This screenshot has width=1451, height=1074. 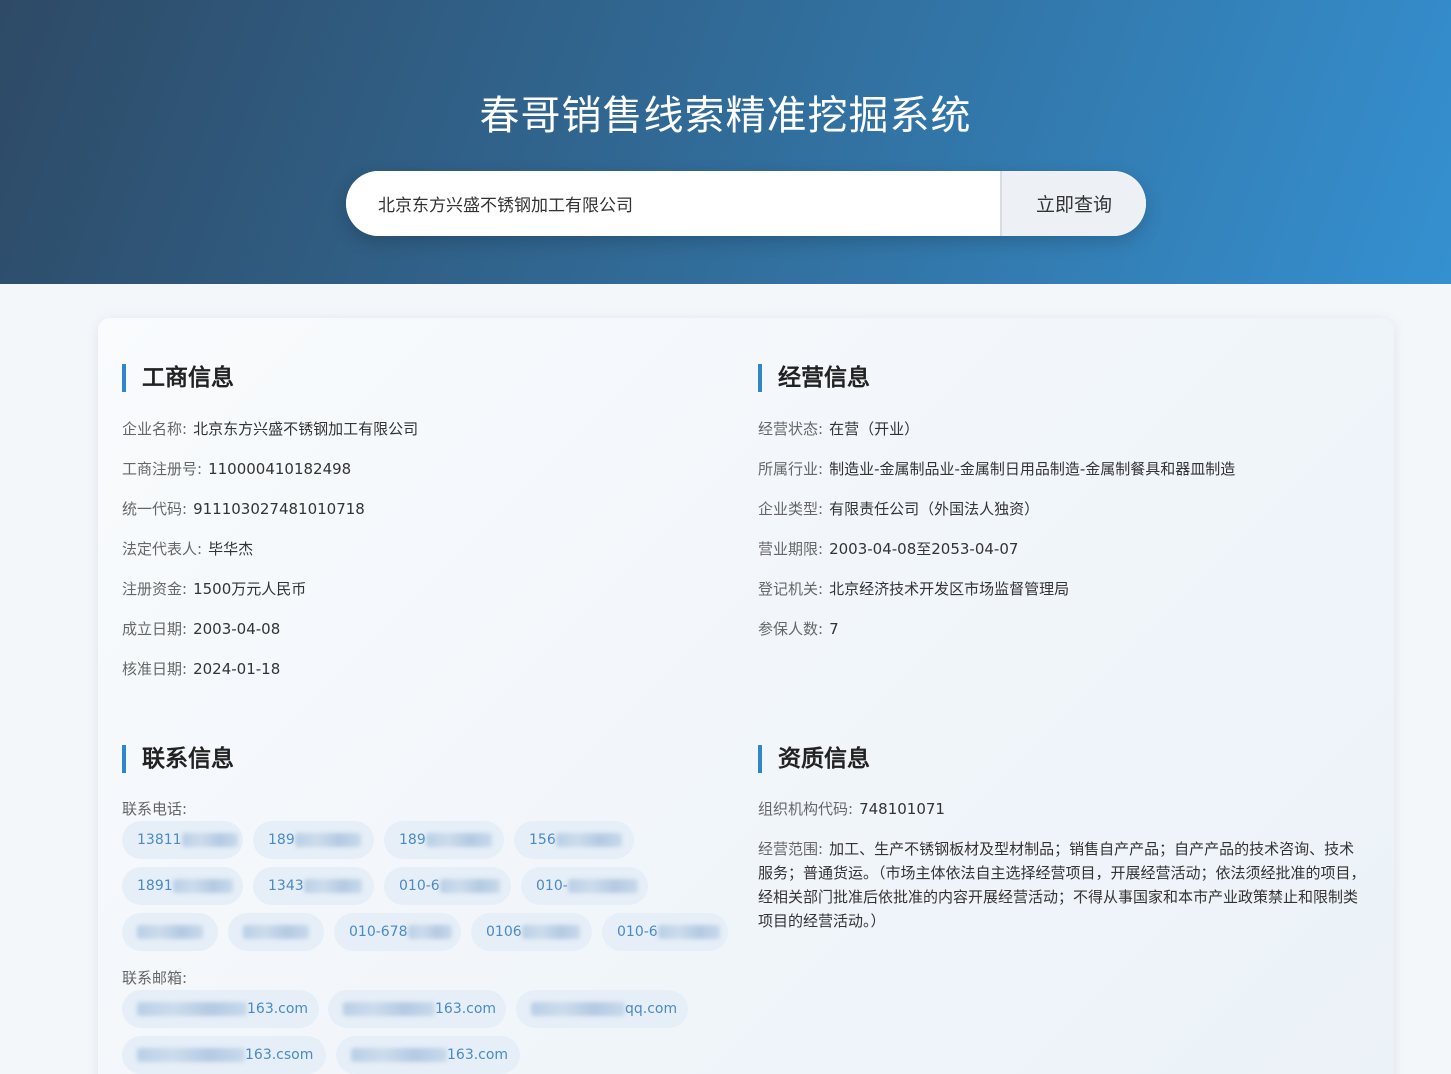 I want to click on email-label: 联系邮箱:, so click(x=155, y=978).